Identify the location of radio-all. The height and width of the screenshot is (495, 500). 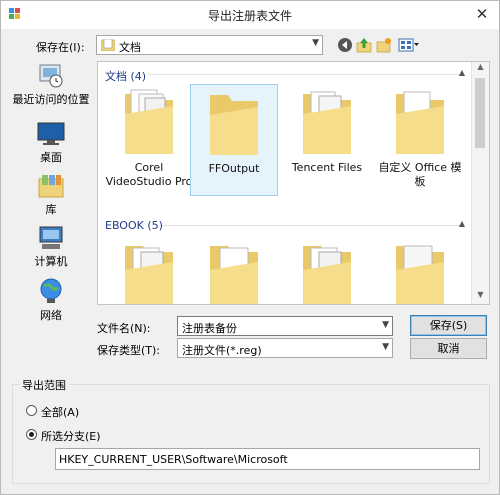
(31, 410).